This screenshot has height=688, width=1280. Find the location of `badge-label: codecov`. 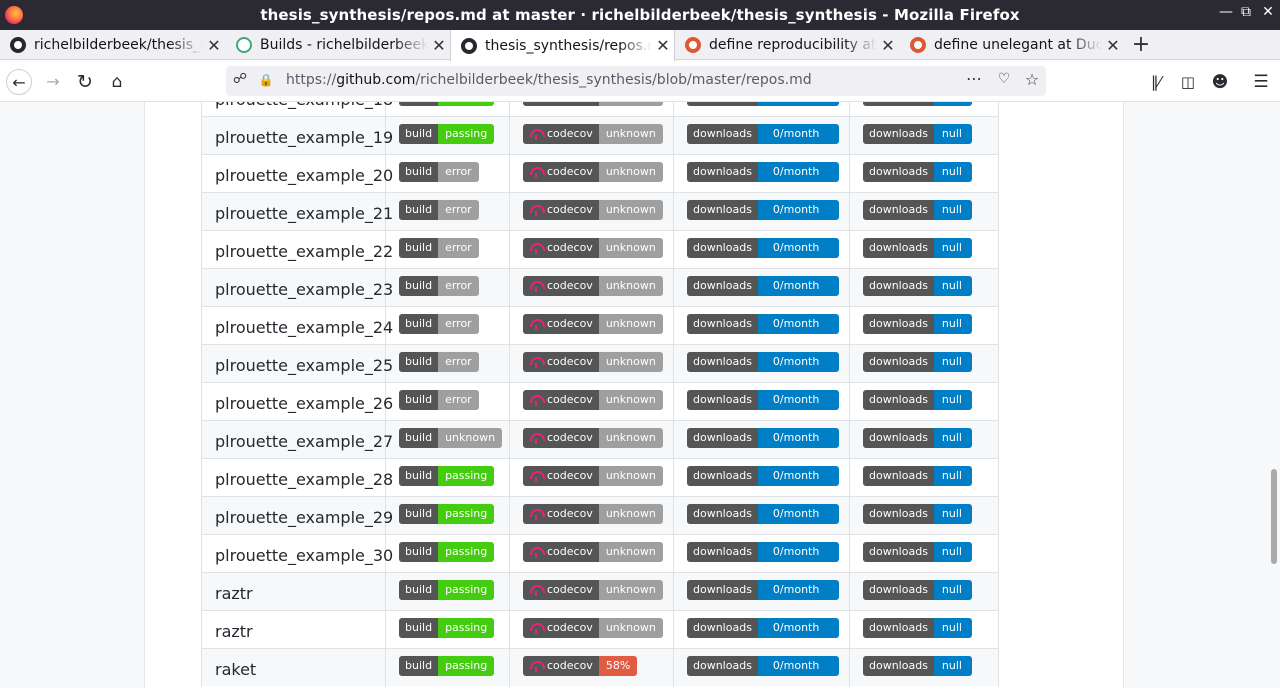

badge-label: codecov is located at coordinates (570, 247).